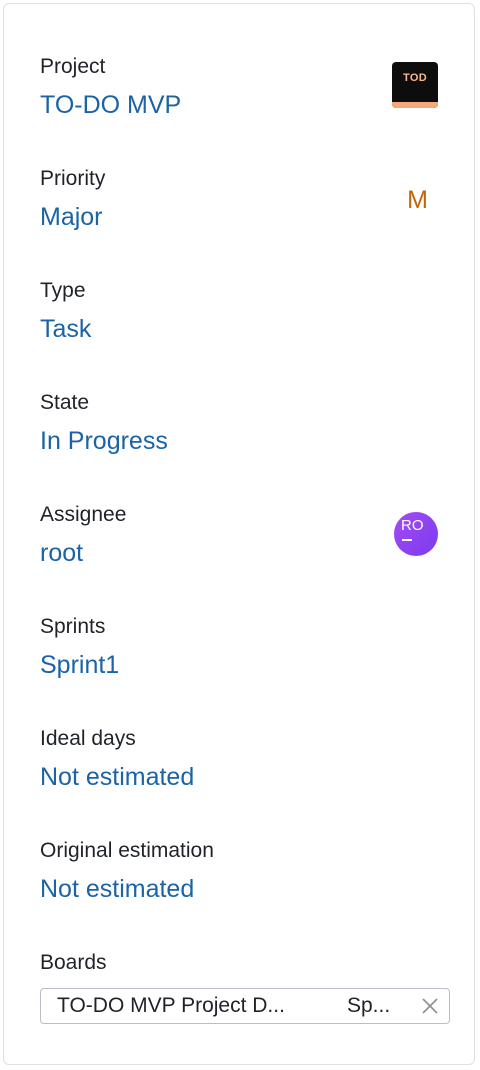  I want to click on sprints-value: Sprint1, so click(79, 665).